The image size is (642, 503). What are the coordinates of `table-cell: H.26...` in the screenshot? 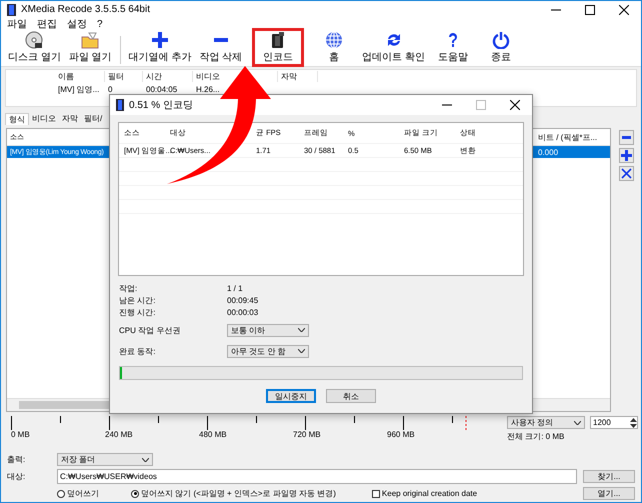 It's located at (208, 89).